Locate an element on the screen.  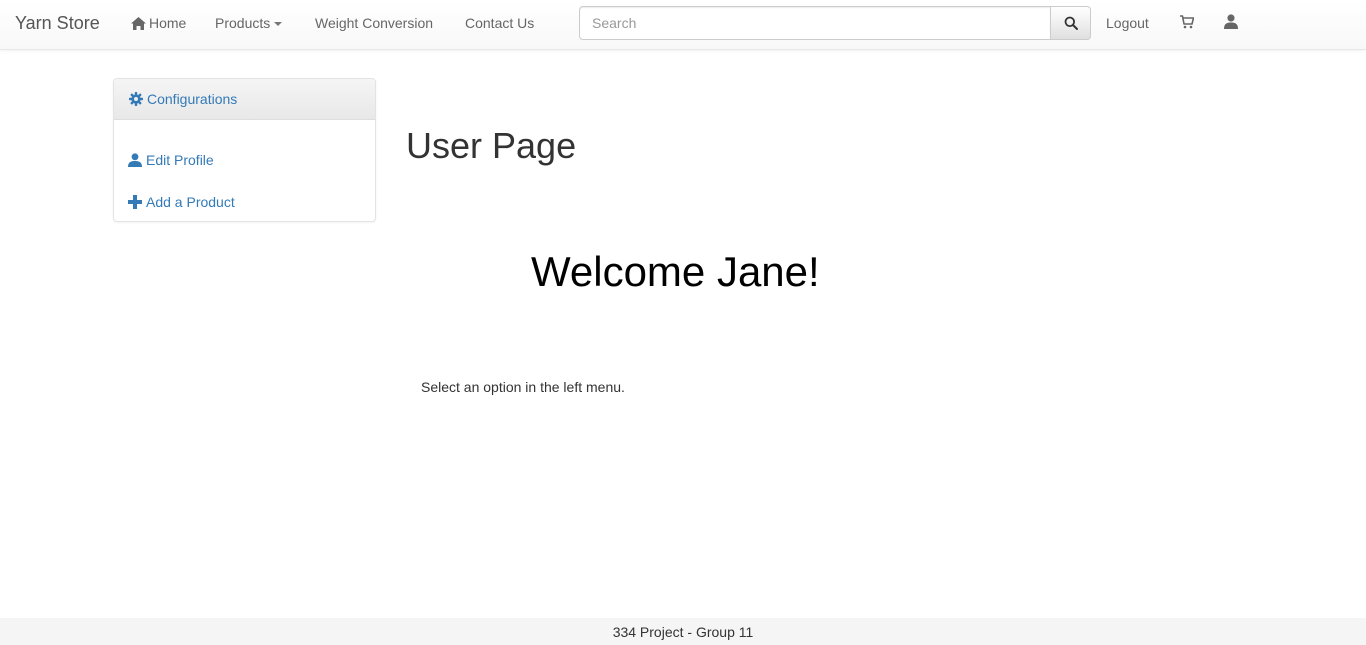
nav-products-label: Products is located at coordinates (243, 23).